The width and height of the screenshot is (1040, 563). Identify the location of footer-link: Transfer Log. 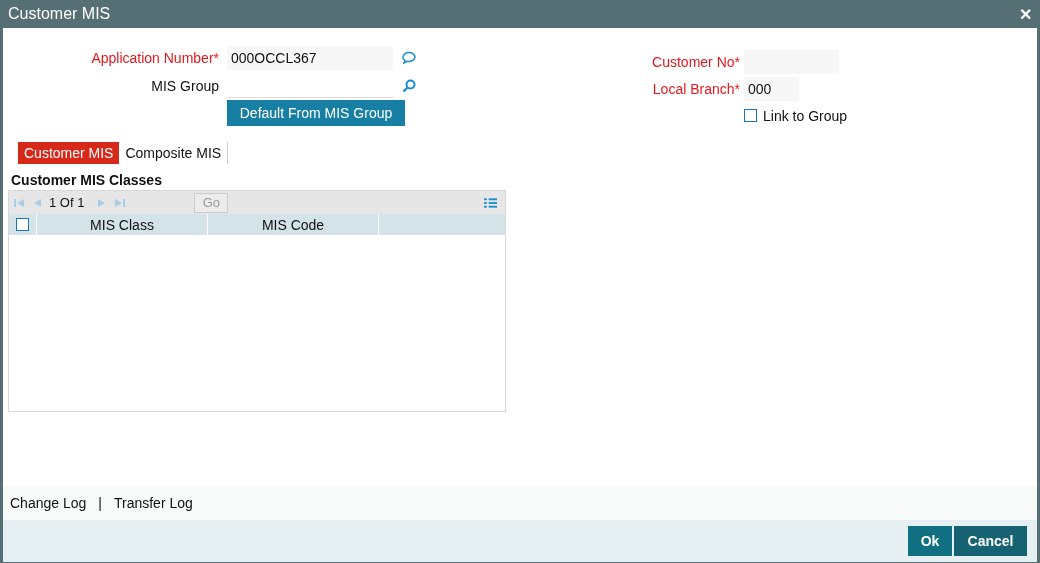
(153, 503).